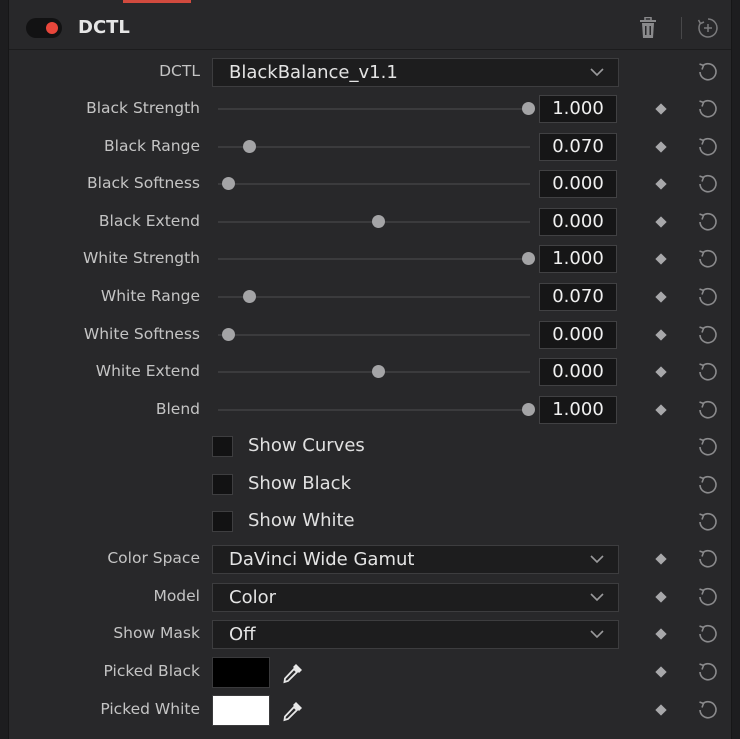 This screenshot has height=739, width=740. Describe the element at coordinates (648, 28) in the screenshot. I see `trash-icon` at that location.